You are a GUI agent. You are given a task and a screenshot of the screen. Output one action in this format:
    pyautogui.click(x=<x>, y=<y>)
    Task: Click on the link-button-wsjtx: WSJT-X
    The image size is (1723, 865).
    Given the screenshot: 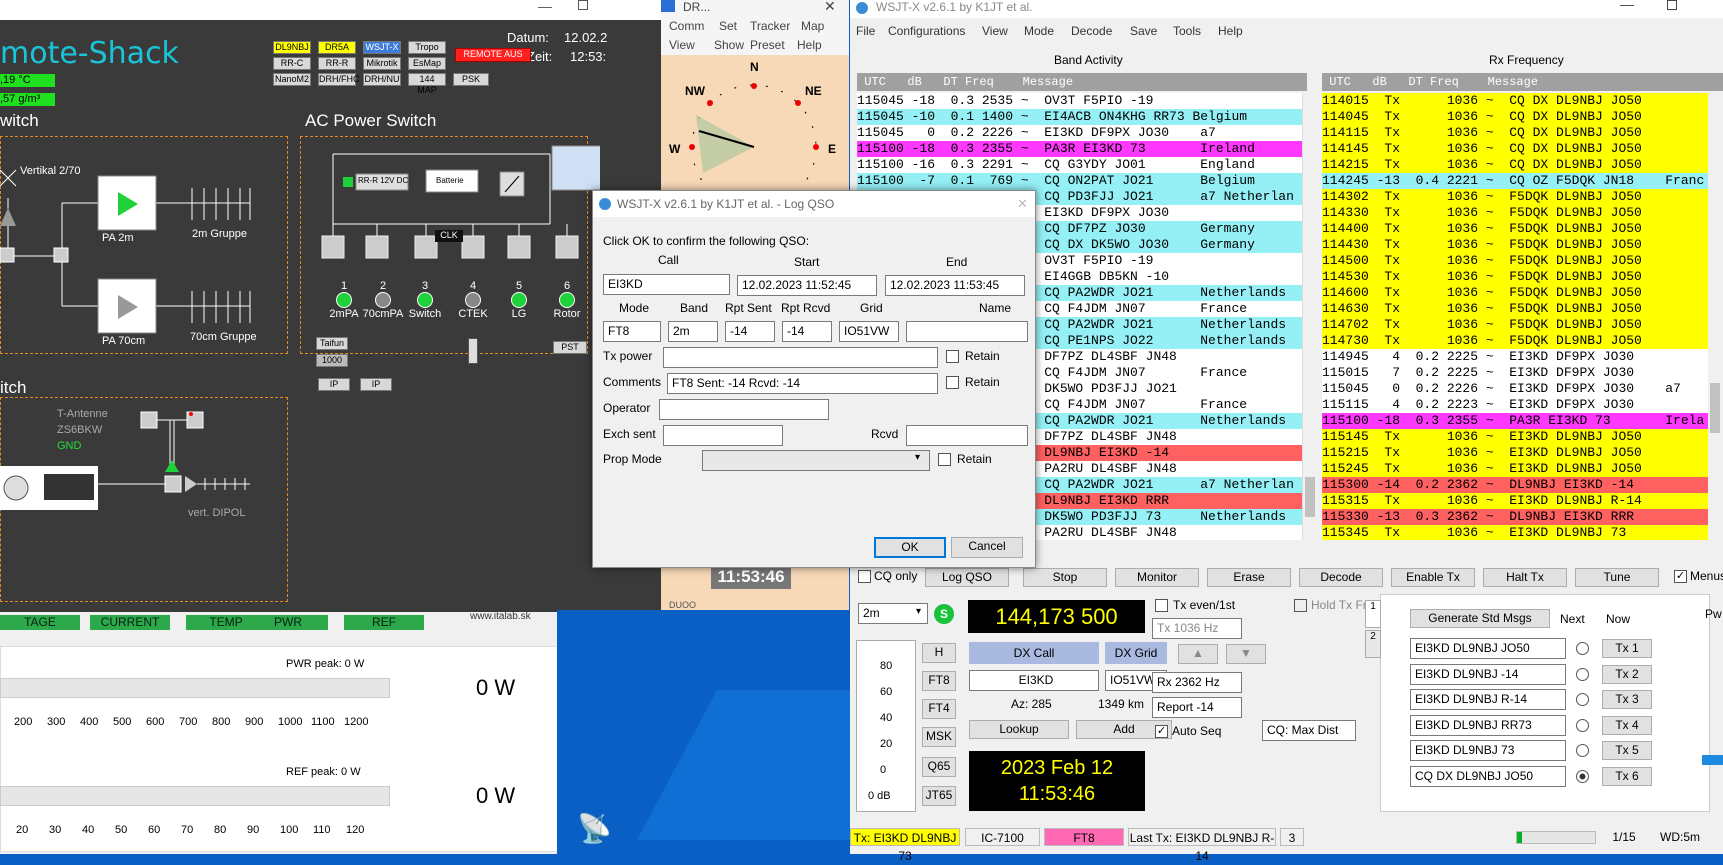 What is the action you would take?
    pyautogui.click(x=382, y=47)
    